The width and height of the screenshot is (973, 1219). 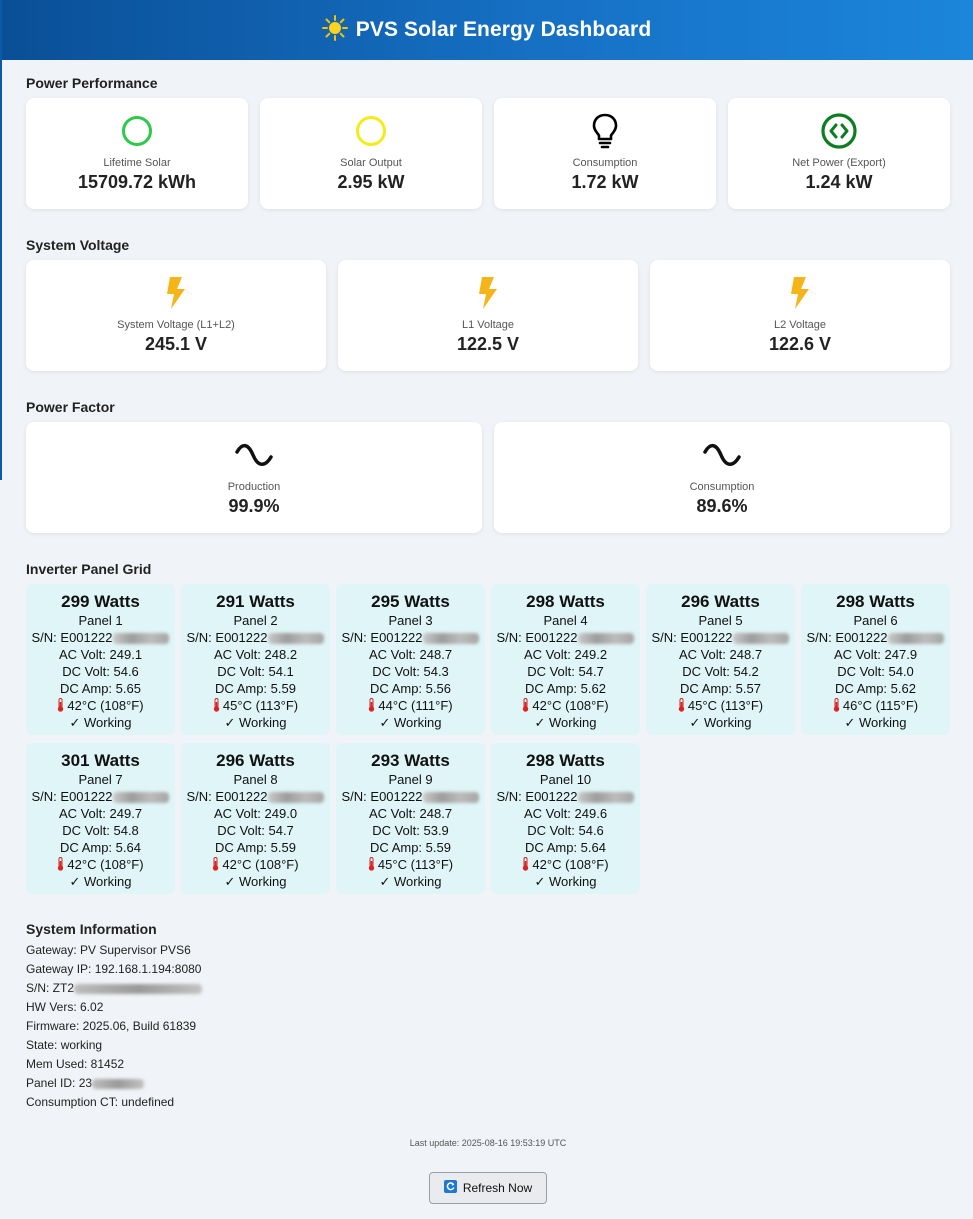 What do you see at coordinates (410, 779) in the screenshot?
I see `panel-name: Panel 9` at bounding box center [410, 779].